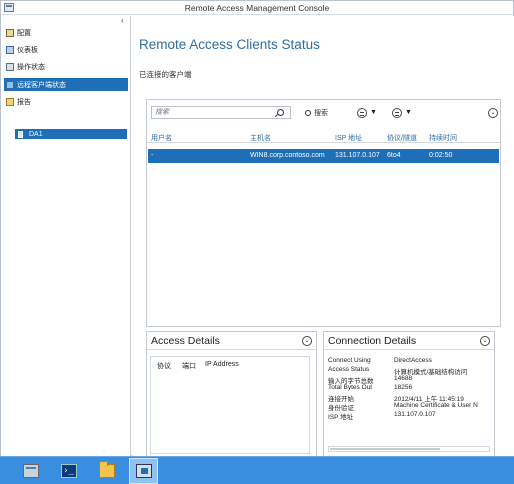 The width and height of the screenshot is (514, 484). I want to click on group-by-button: ▼, so click(402, 112).